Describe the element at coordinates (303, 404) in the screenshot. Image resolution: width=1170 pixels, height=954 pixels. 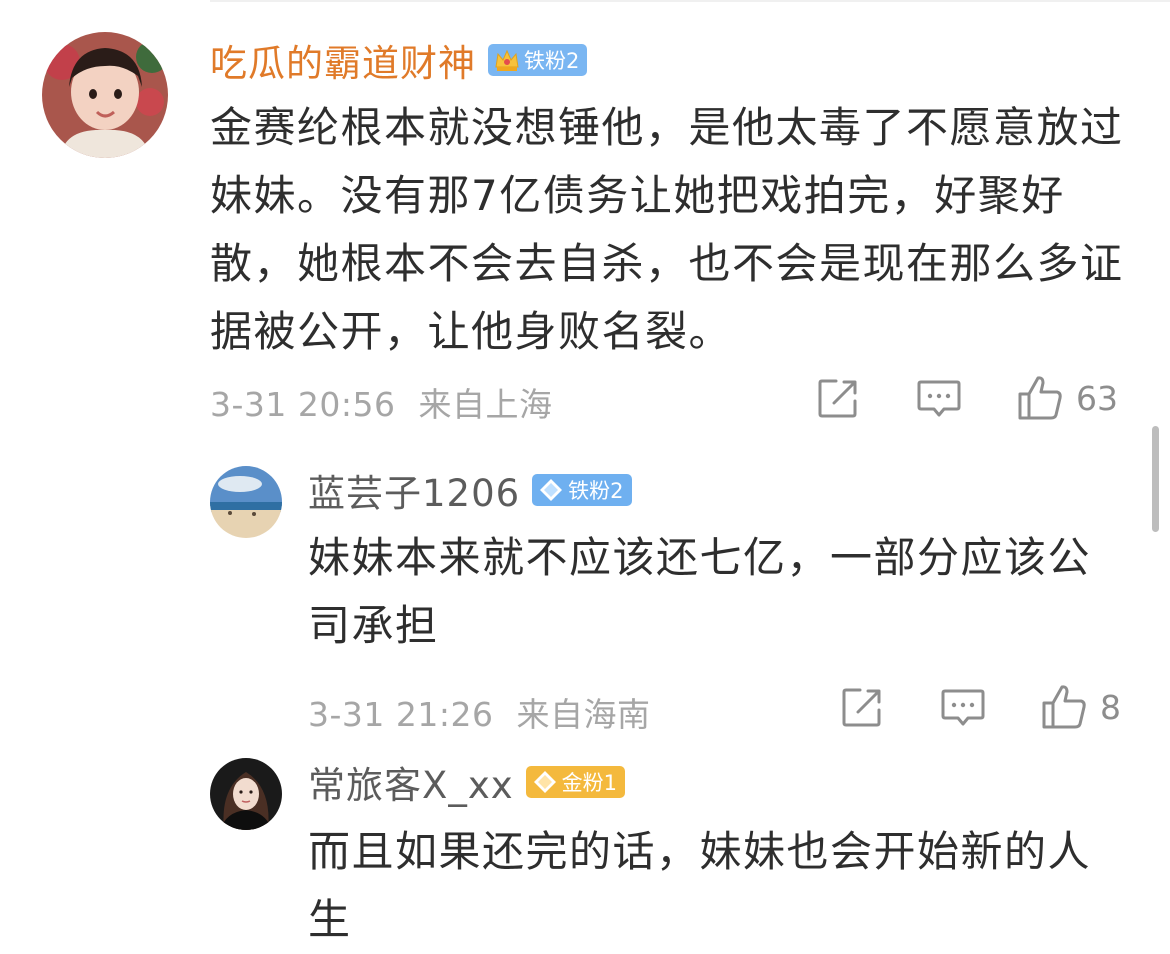
I see `comment-time: 3-31 20:56` at that location.